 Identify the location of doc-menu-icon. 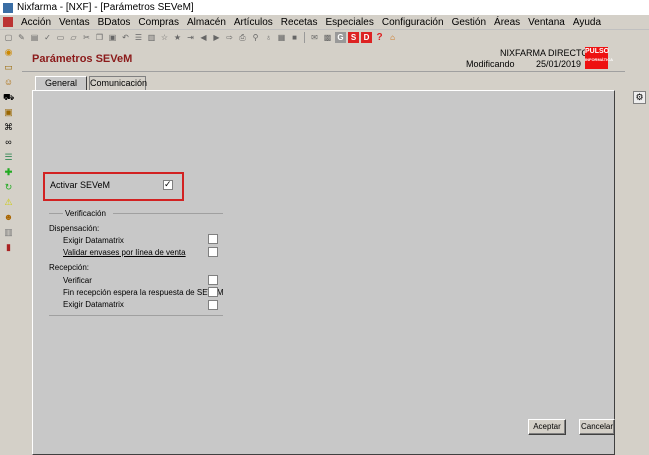
(8, 22).